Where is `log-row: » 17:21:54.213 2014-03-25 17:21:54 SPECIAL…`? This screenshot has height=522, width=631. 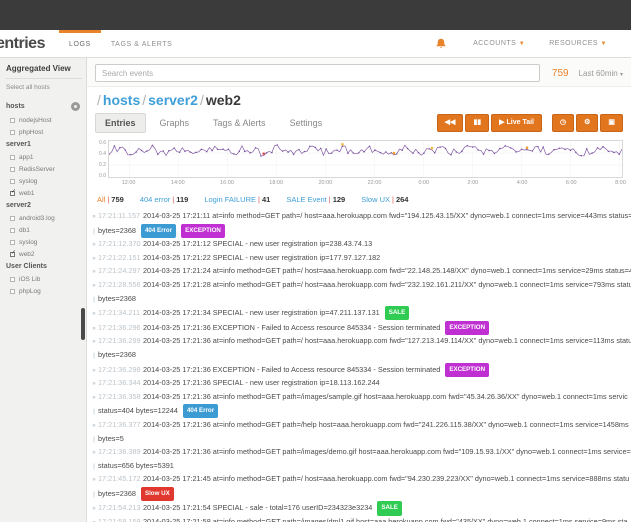 log-row: » 17:21:54.213 2014-03-25 17:21:54 SPECIAL… is located at coordinates (360, 508).